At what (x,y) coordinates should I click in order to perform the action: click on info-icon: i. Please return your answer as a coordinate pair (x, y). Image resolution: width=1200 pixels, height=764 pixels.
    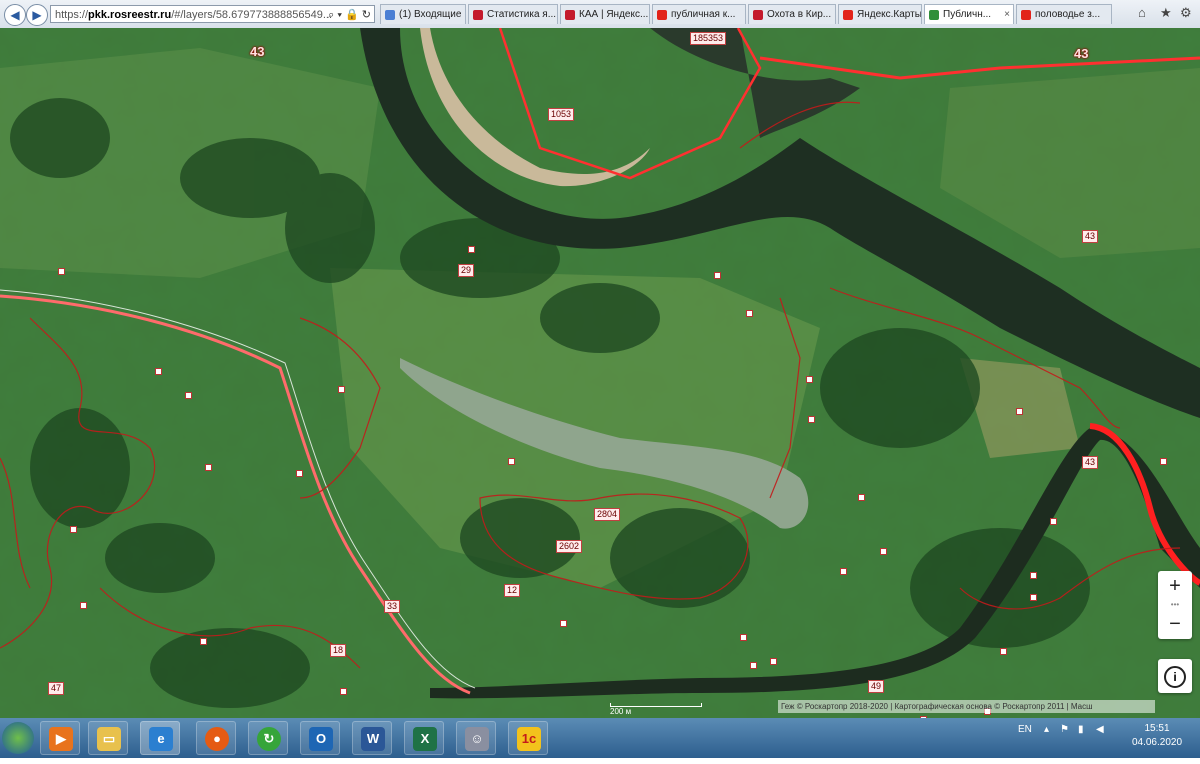
    Looking at the image, I should click on (1175, 677).